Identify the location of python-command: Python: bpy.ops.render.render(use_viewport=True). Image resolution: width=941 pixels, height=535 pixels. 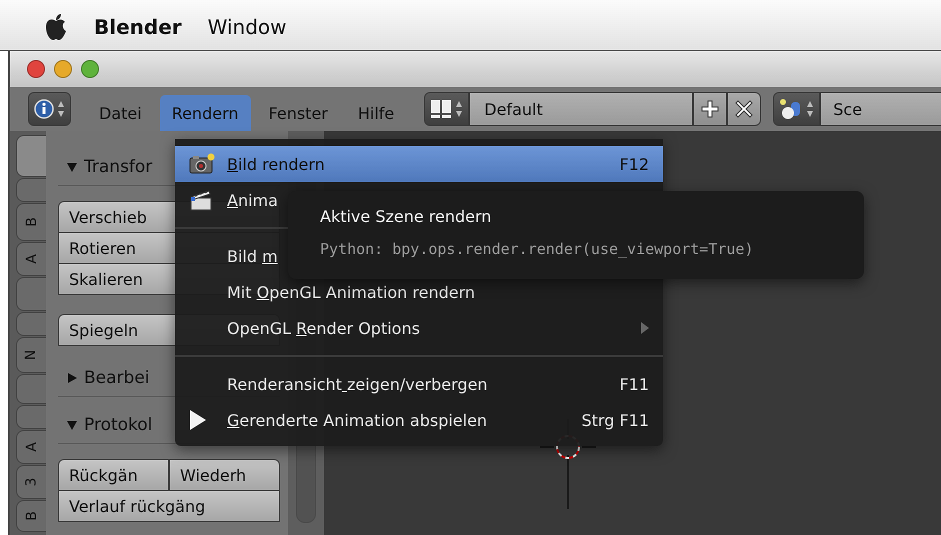
(537, 249).